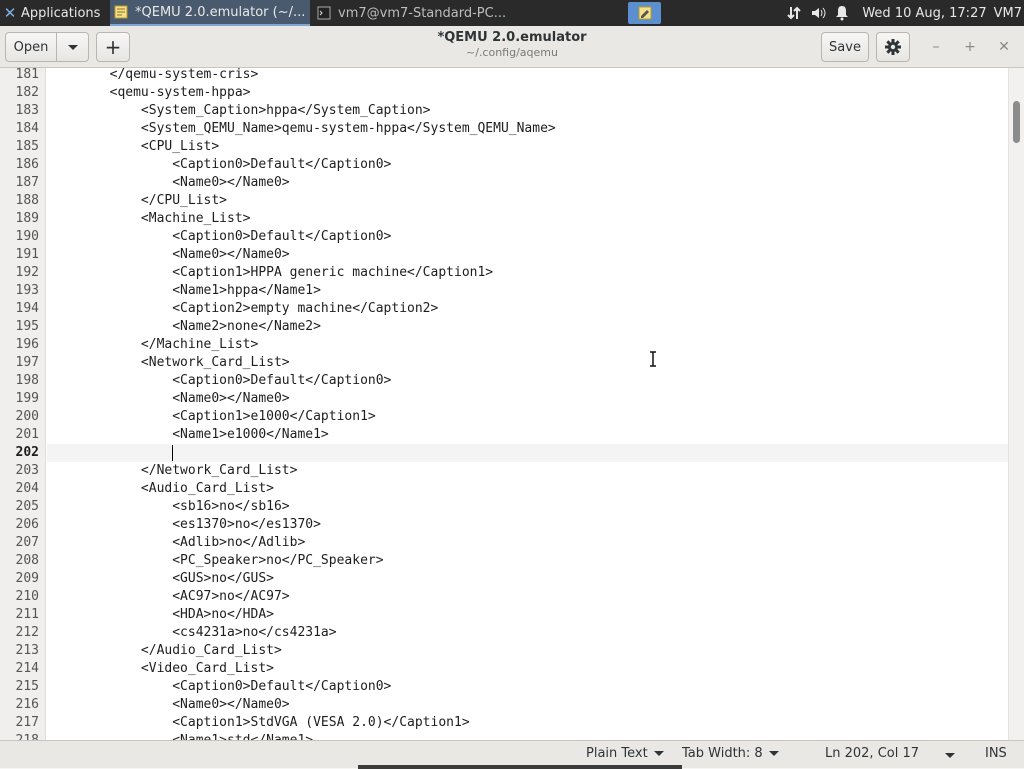  I want to click on ibeam-cursor-icon, so click(653, 359).